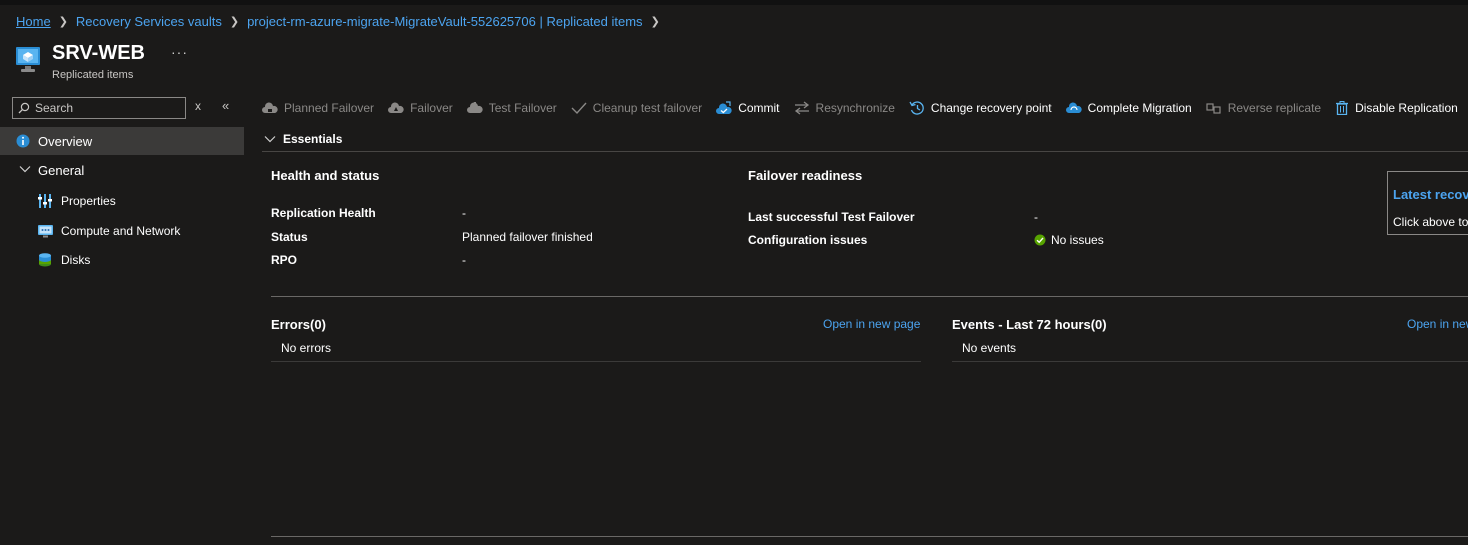 This screenshot has width=1468, height=545. What do you see at coordinates (318, 108) in the screenshot?
I see `planned-failover-button: Planned Failover` at bounding box center [318, 108].